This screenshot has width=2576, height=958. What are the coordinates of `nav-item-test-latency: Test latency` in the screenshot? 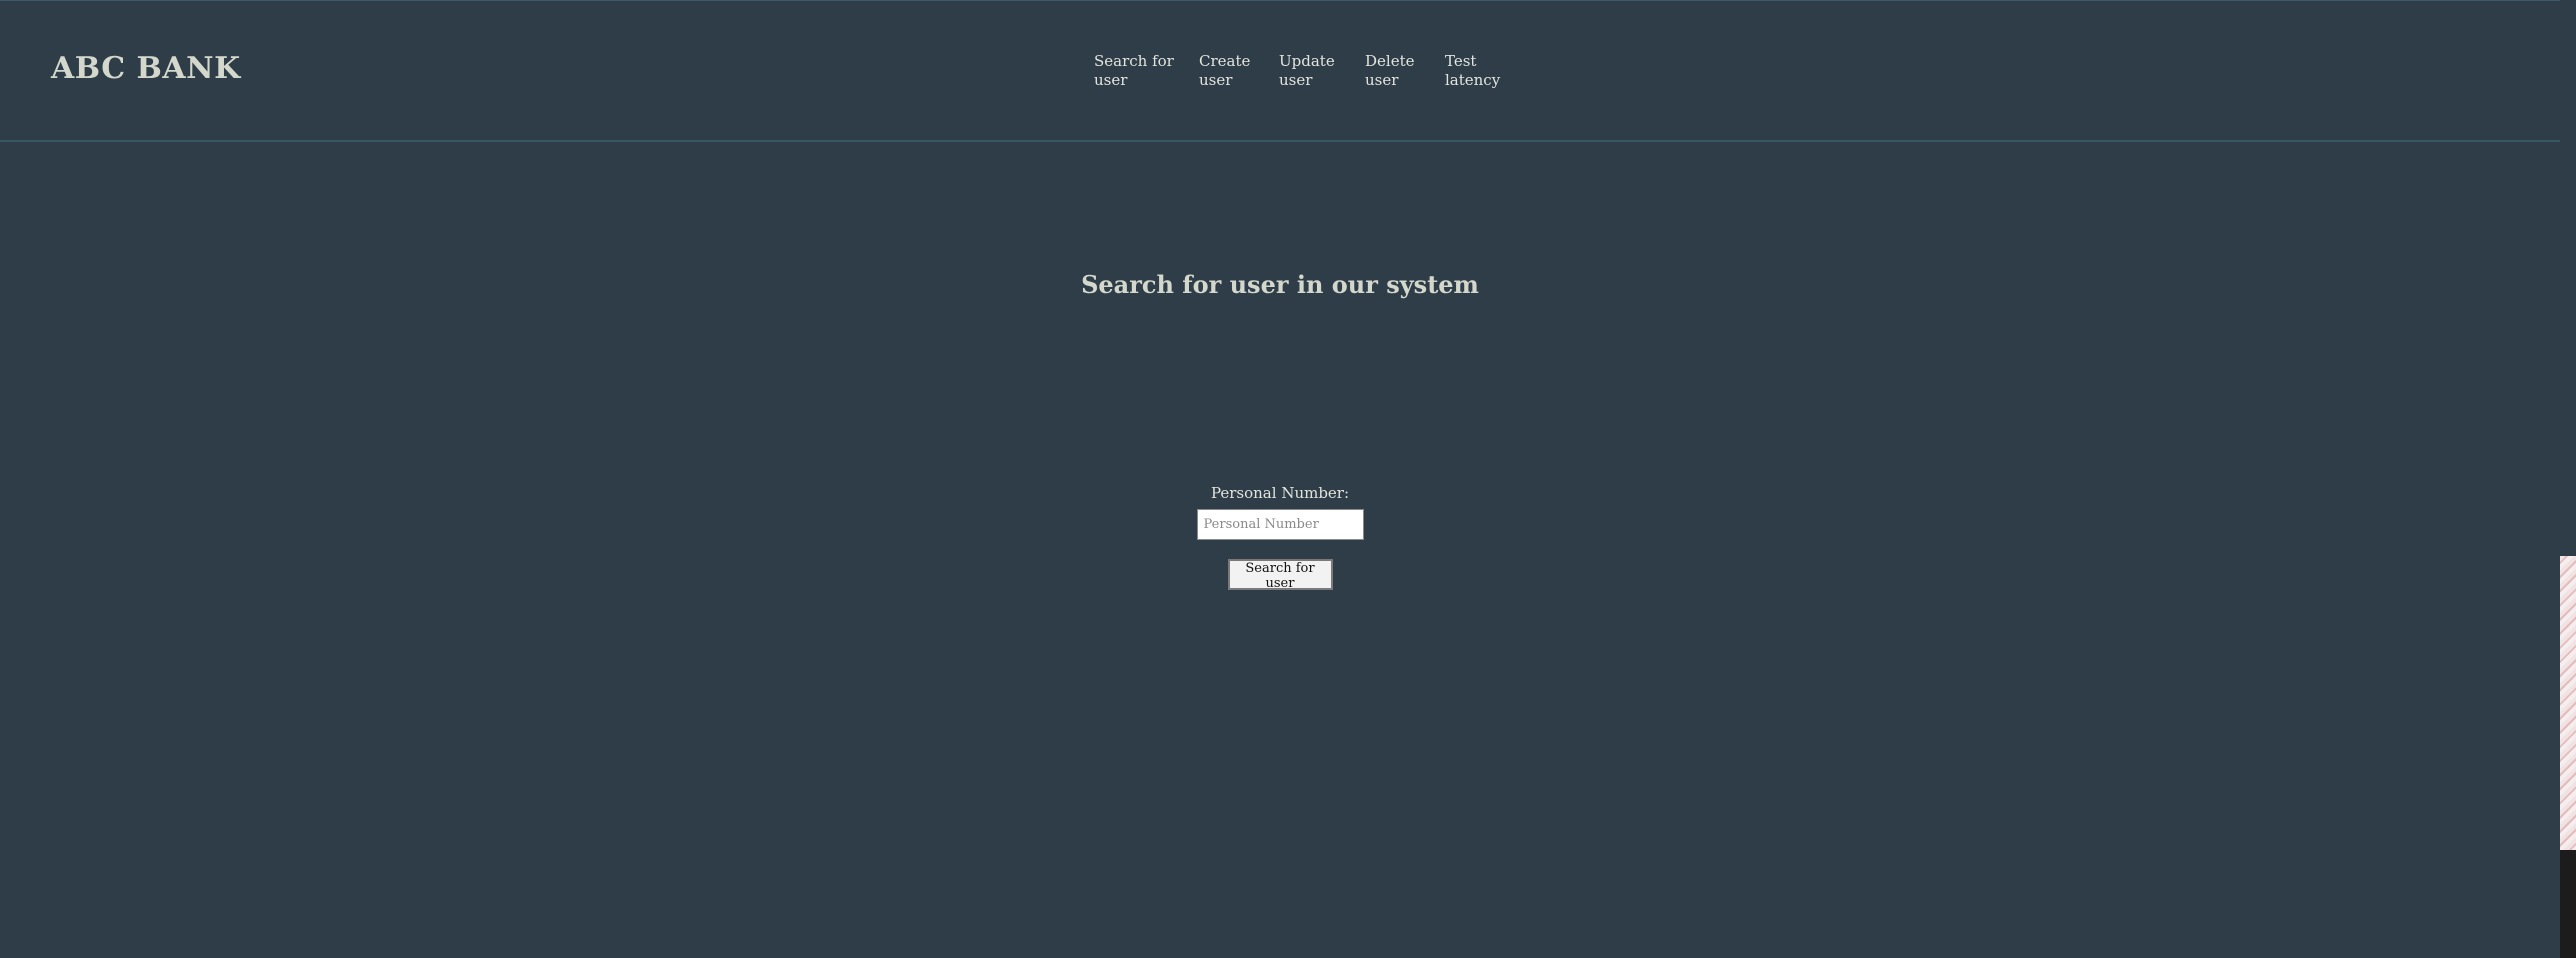 It's located at (1485, 71).